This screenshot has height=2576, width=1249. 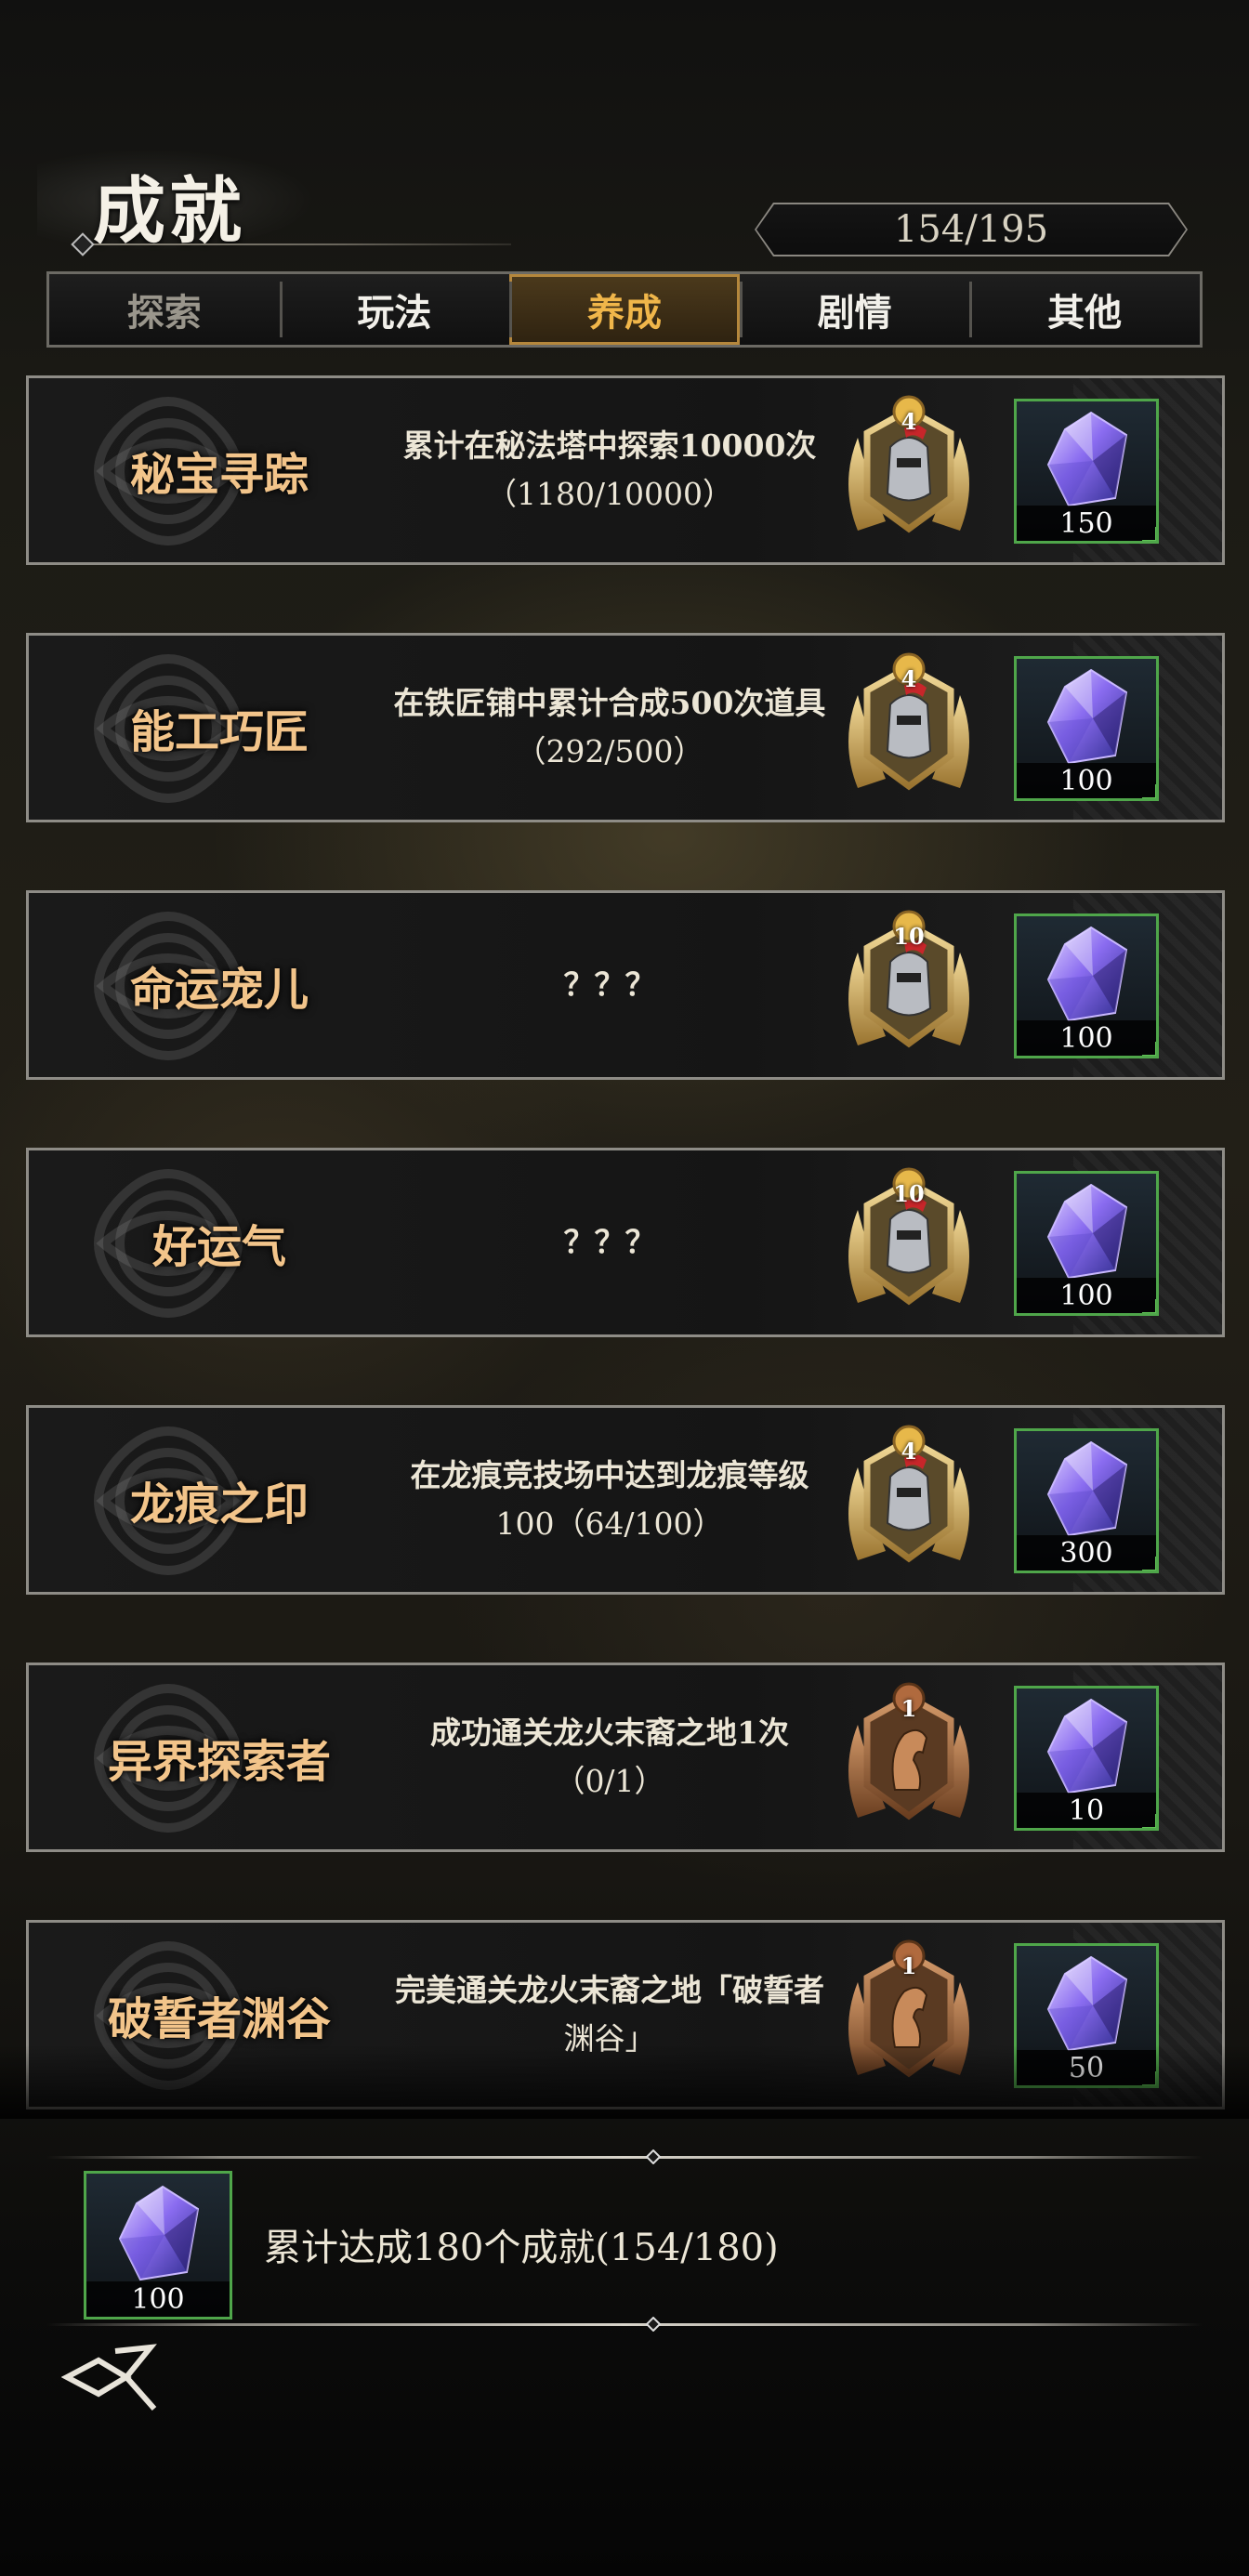 What do you see at coordinates (1086, 1553) in the screenshot?
I see `reward-quantity: 300` at bounding box center [1086, 1553].